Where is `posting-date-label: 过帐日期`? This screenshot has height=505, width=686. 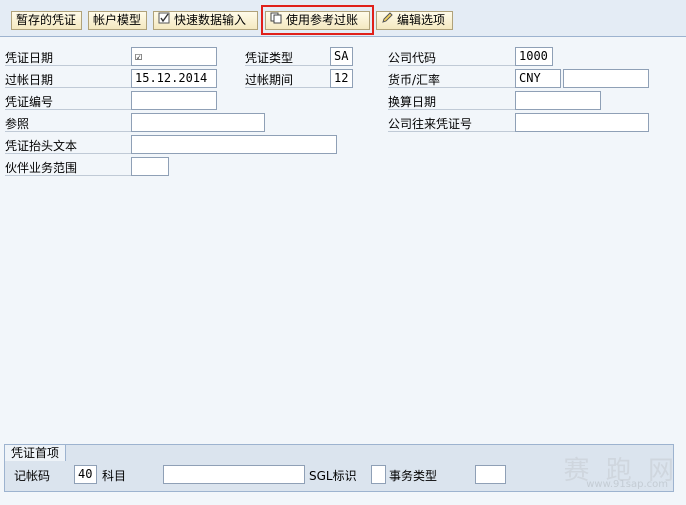 posting-date-label: 过帐日期 is located at coordinates (68, 80).